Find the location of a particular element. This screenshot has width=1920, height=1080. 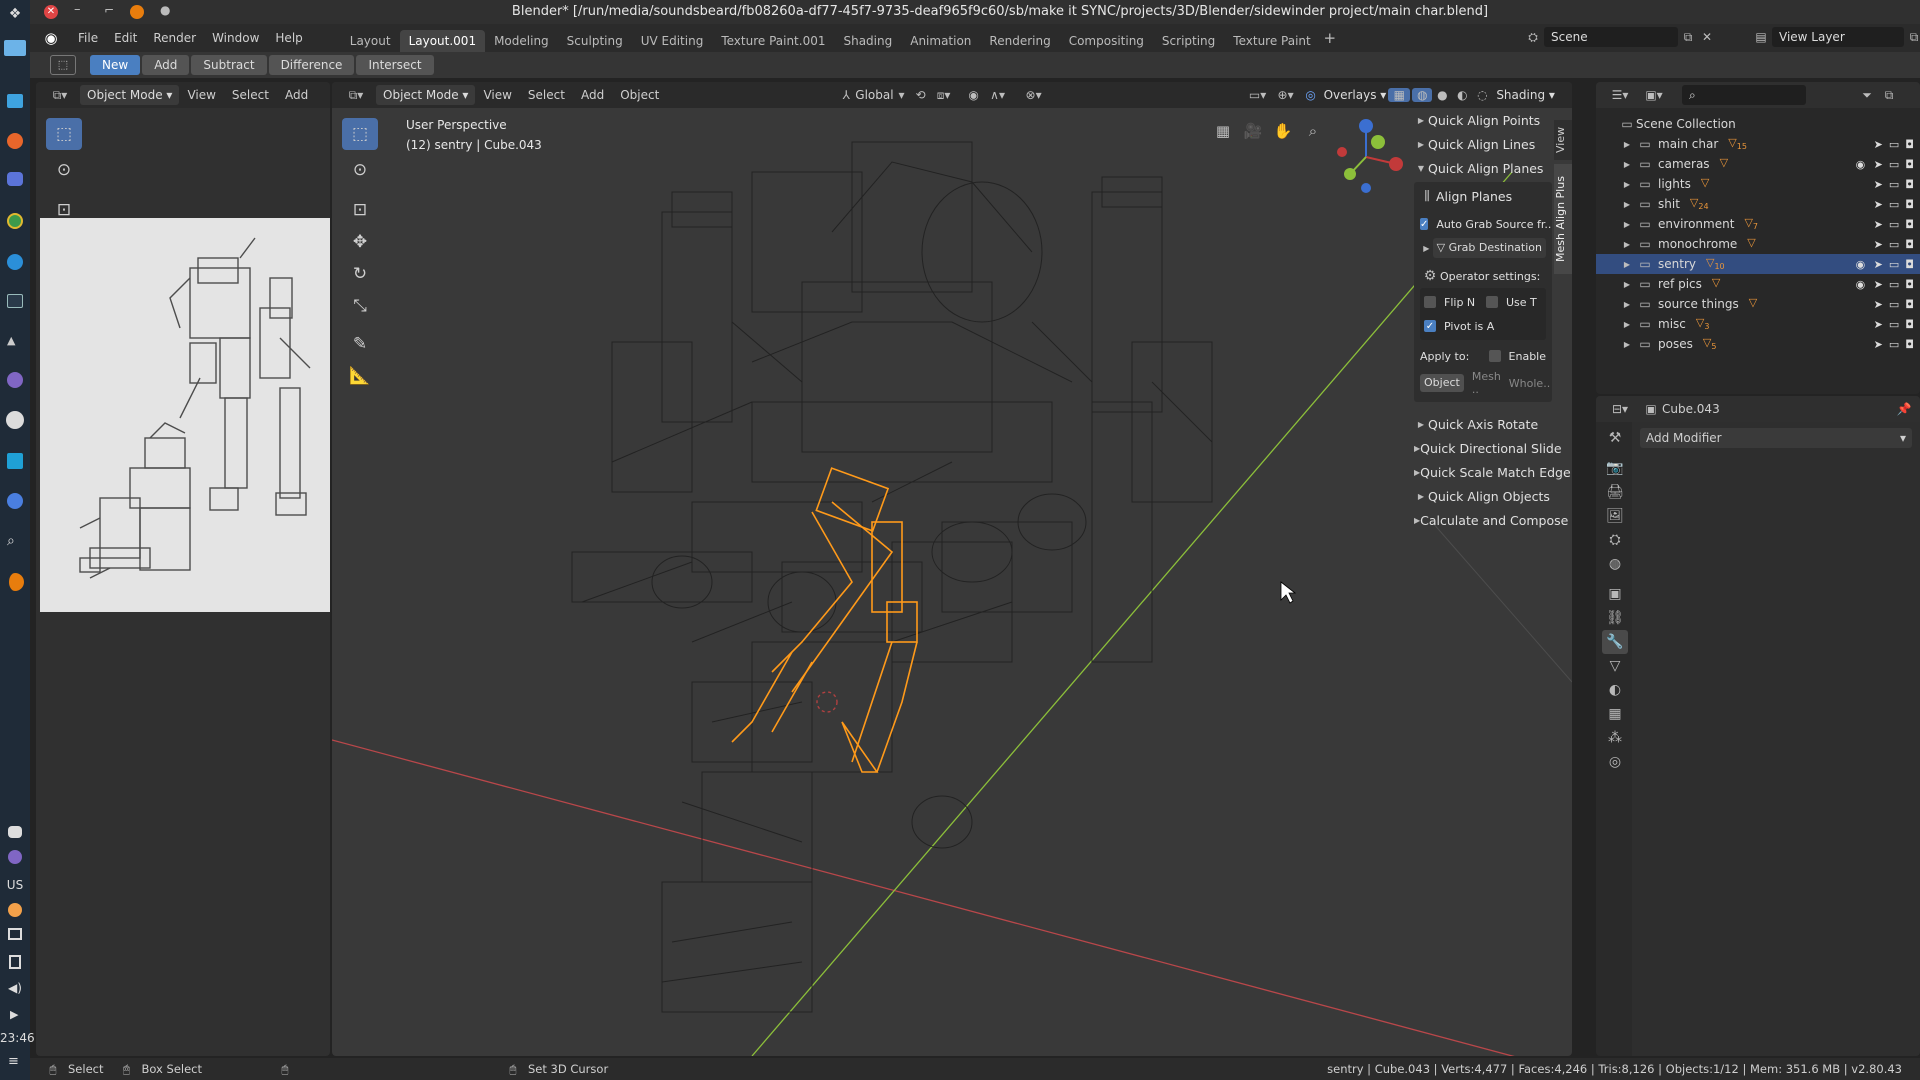

viewport-transform-tool-icon: ⊡ is located at coordinates (360, 210).